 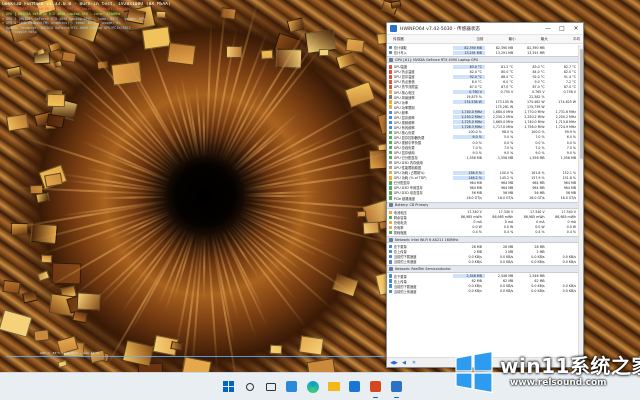 What do you see at coordinates (405, 262) in the screenshot?
I see `sensor-name: 当前的上传速度` at bounding box center [405, 262].